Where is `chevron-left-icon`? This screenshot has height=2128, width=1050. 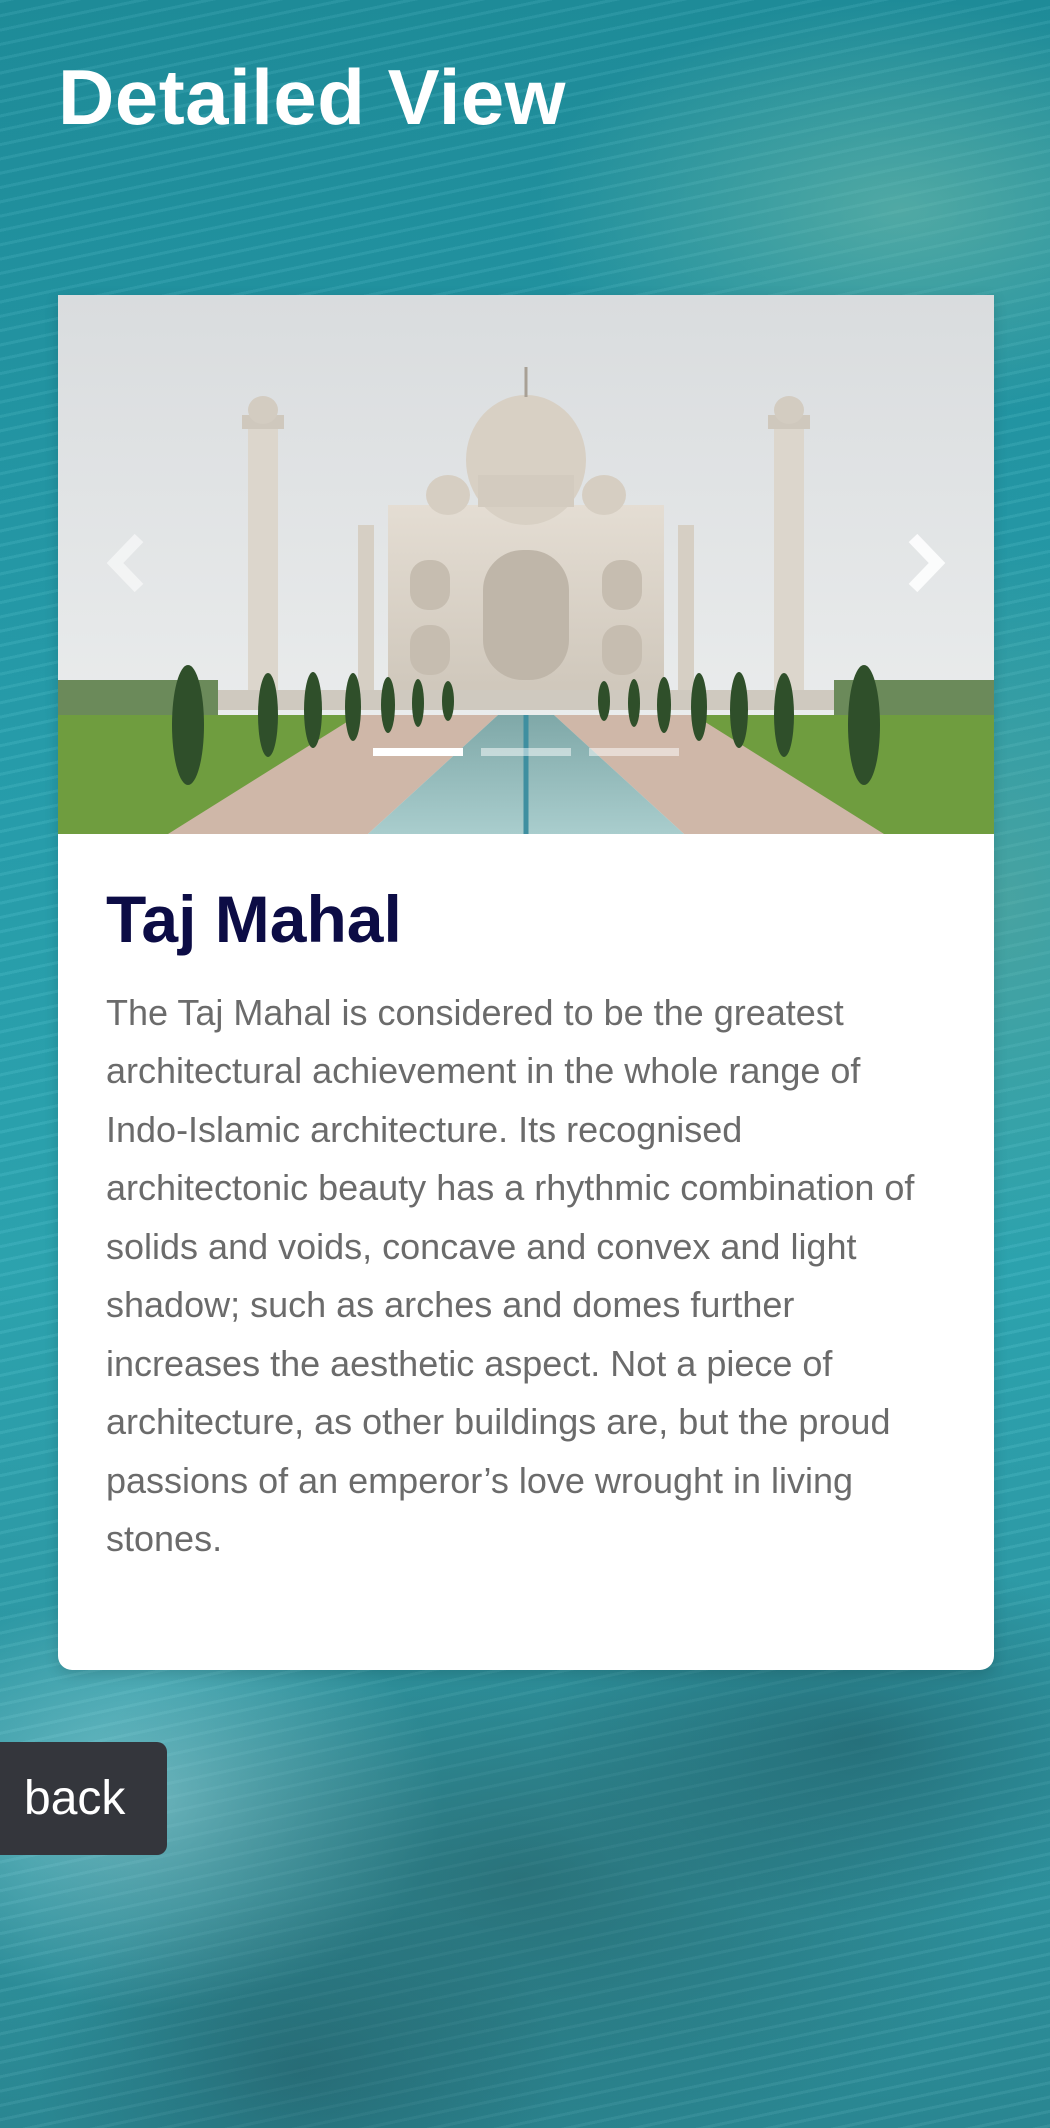 chevron-left-icon is located at coordinates (125, 563).